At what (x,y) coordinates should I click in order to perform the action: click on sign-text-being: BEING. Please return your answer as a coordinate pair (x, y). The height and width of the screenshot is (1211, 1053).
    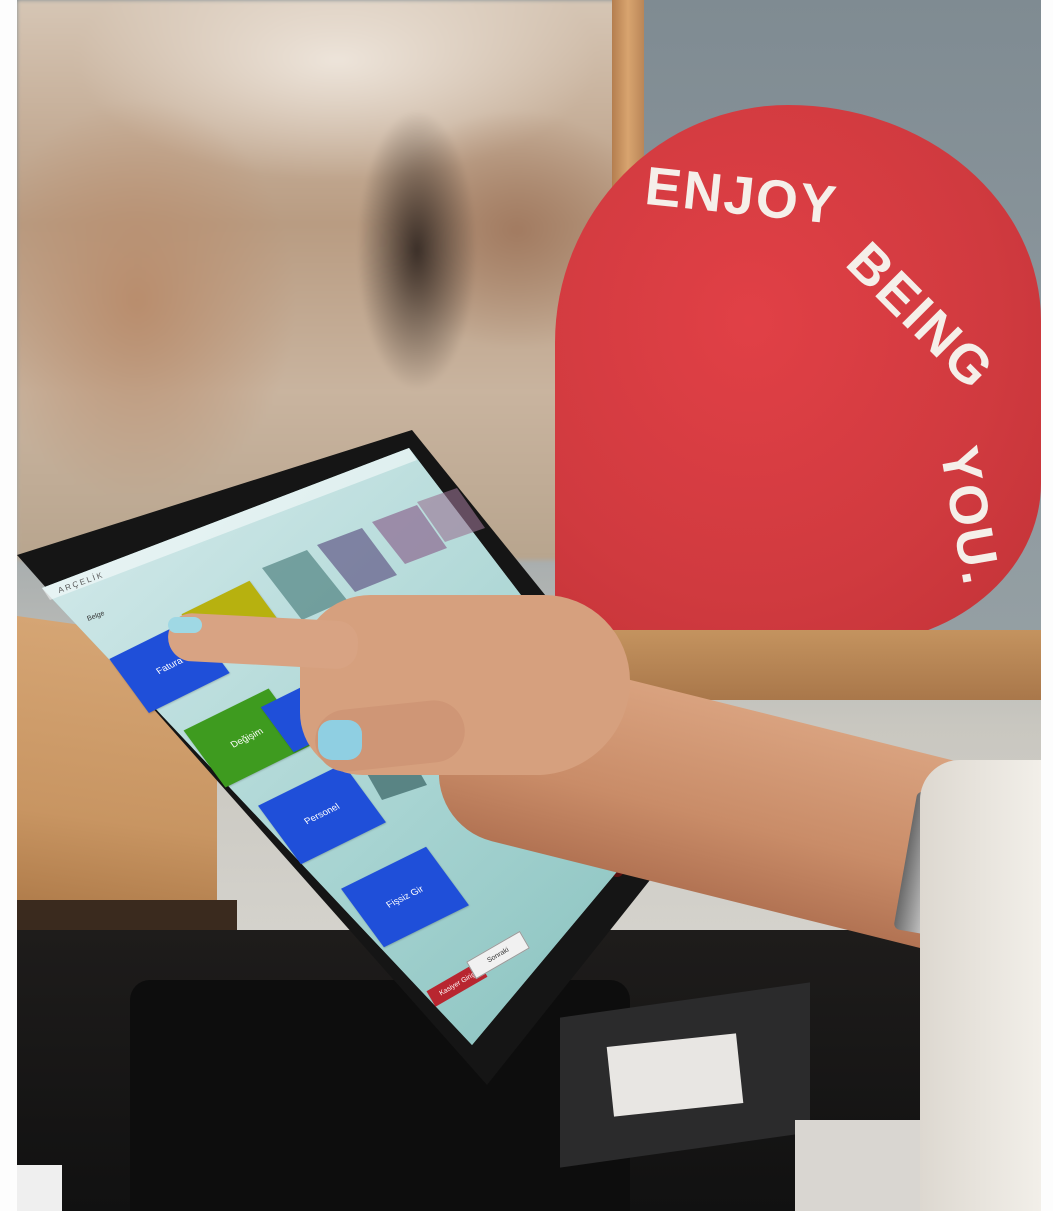
    Looking at the image, I should click on (920, 316).